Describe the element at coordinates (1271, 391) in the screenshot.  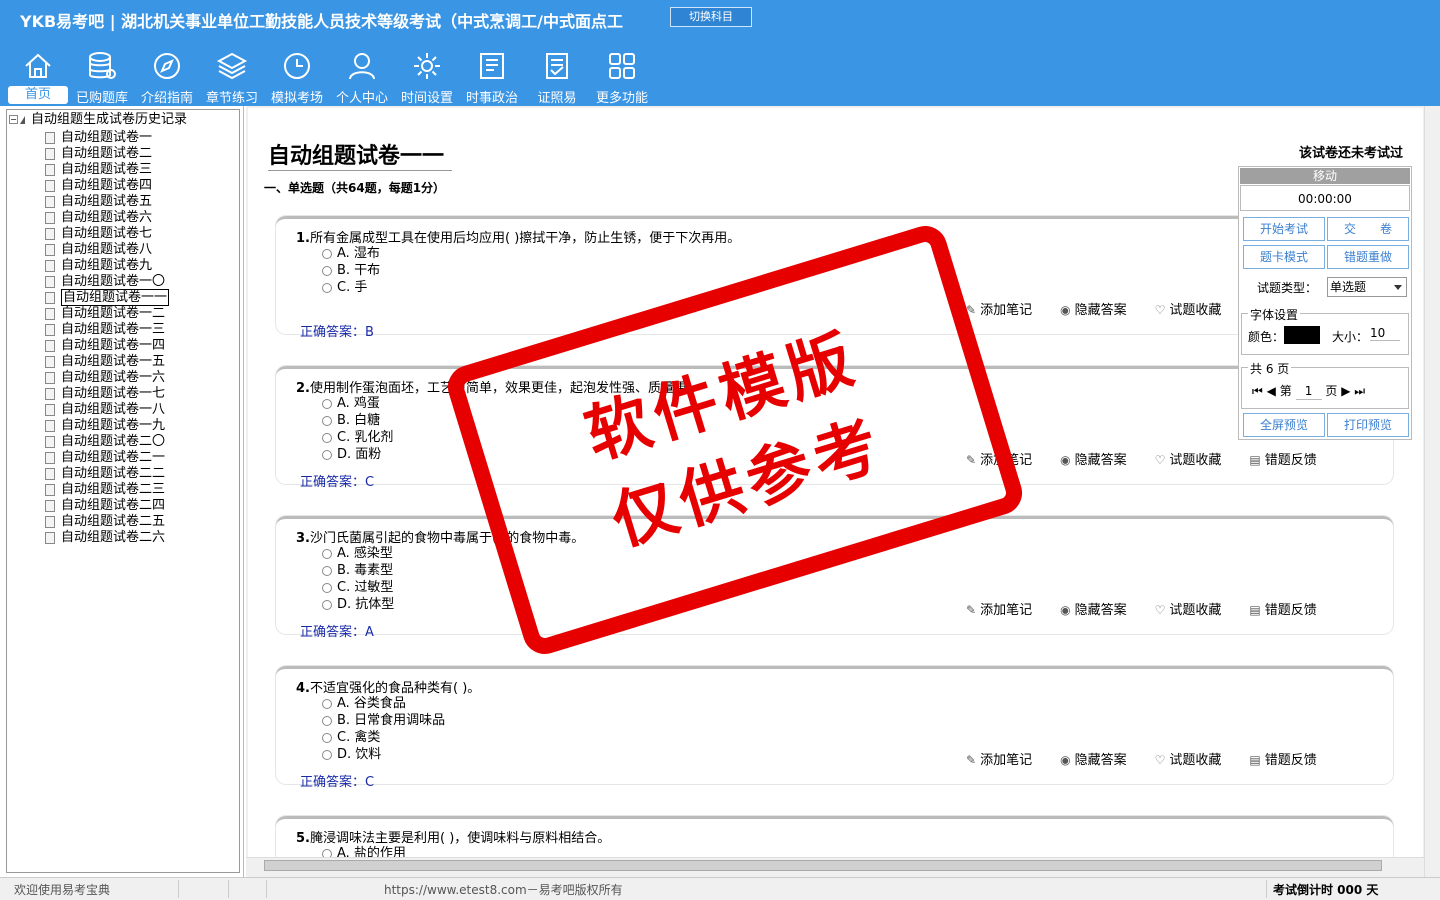
I see `prev-page-icon: ◀` at that location.